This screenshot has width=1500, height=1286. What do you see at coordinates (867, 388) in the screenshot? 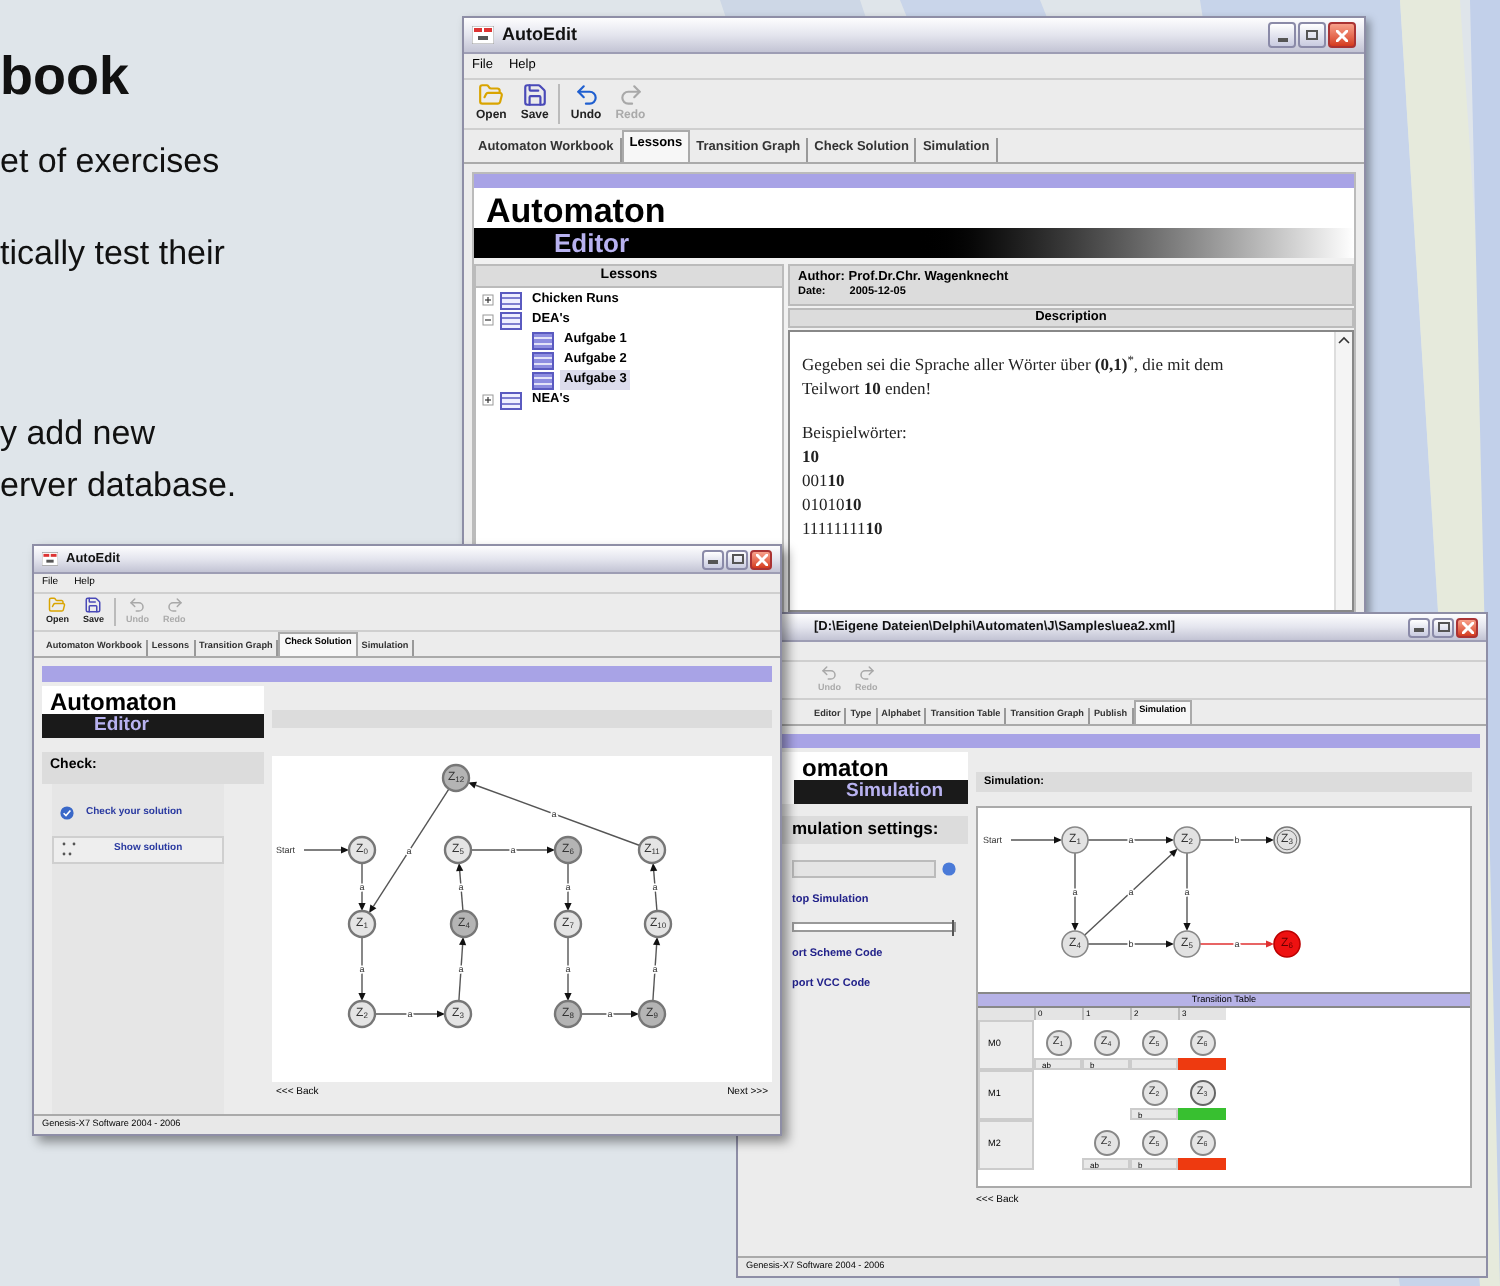
I see `description-text: Teilwort 10 enden!` at bounding box center [867, 388].